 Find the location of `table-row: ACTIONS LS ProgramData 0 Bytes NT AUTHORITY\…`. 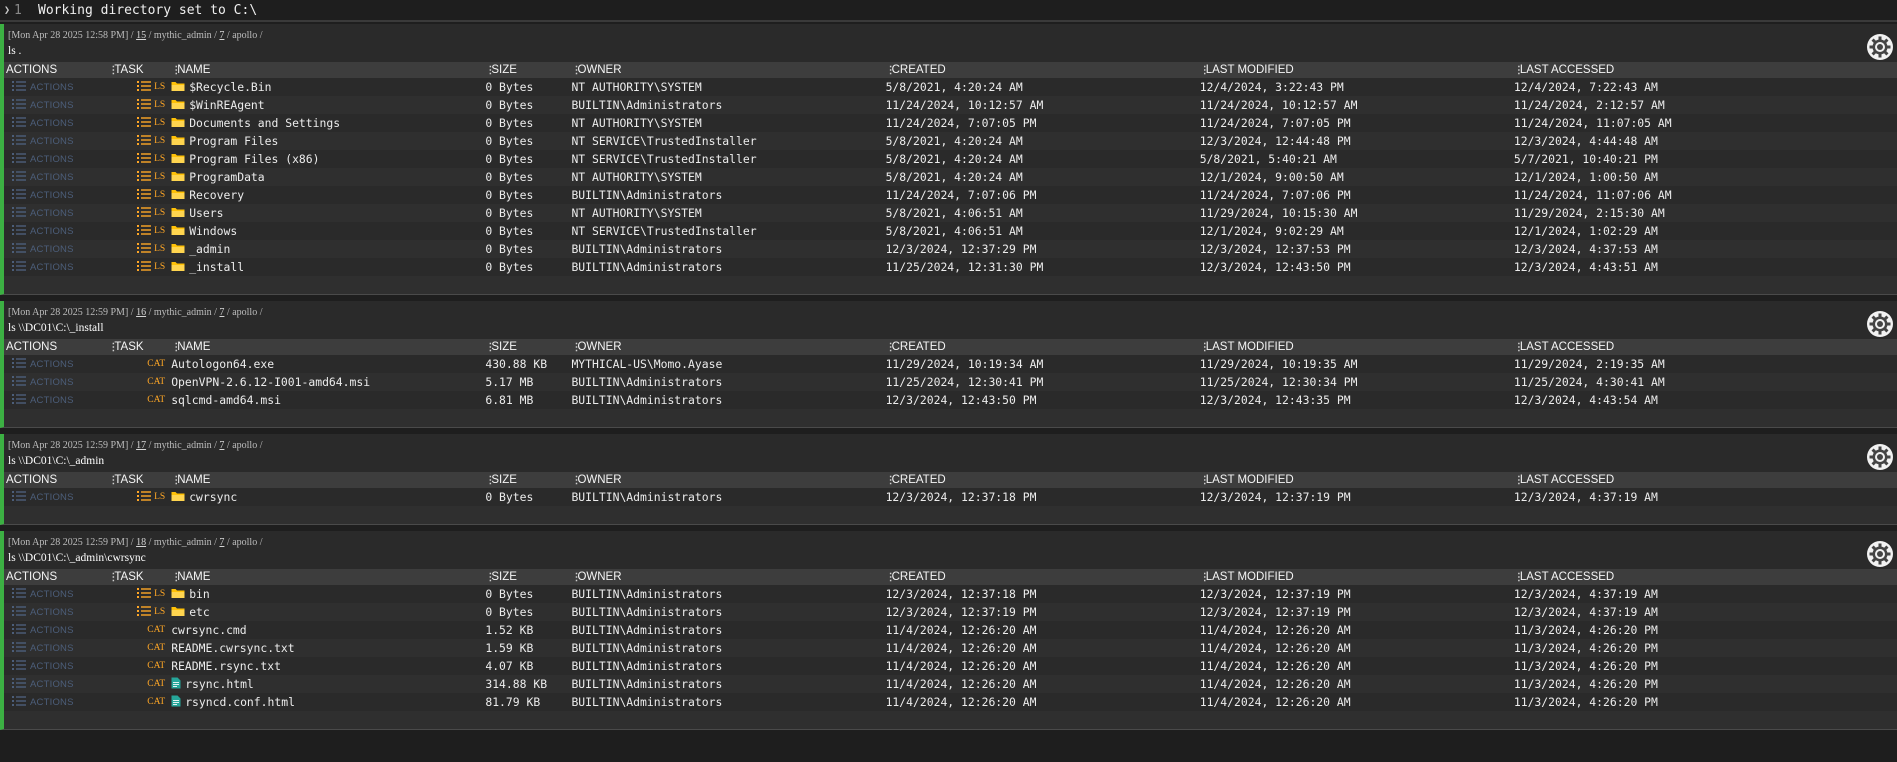

table-row: ACTIONS LS ProgramData 0 Bytes NT AUTHORITY\… is located at coordinates (950, 177).